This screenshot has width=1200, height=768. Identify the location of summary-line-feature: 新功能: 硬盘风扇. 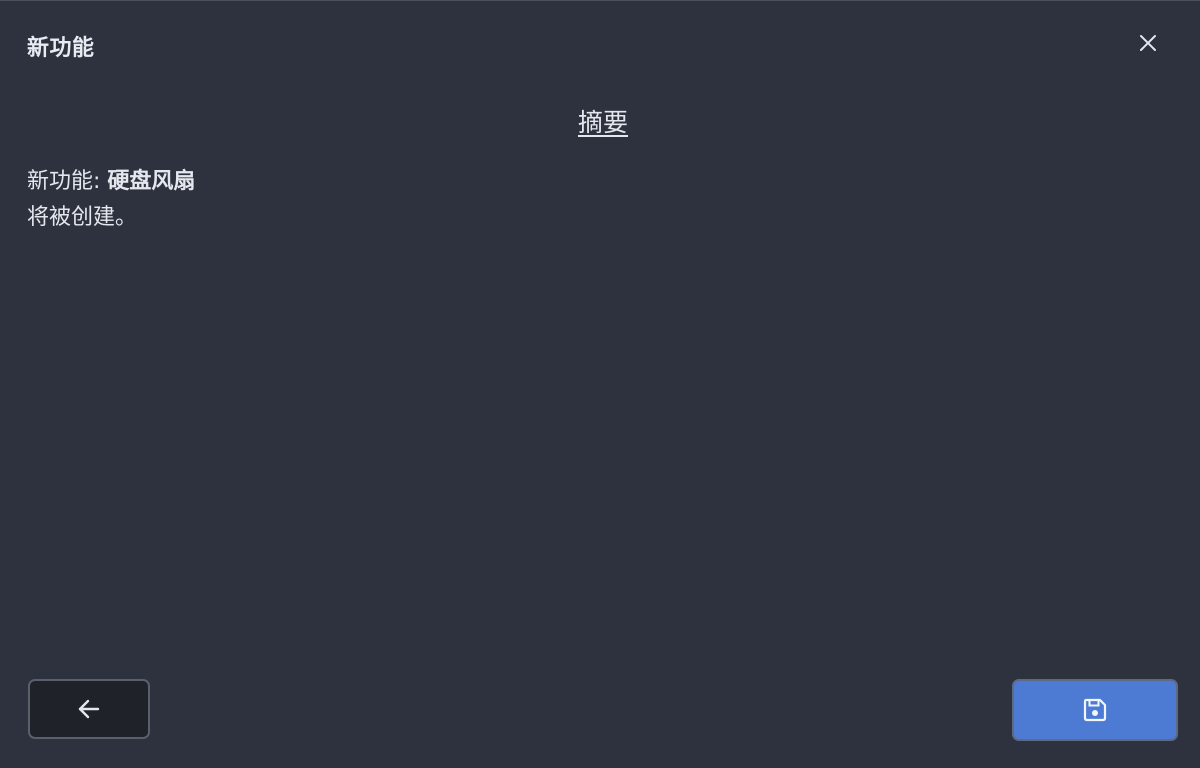
(111, 182).